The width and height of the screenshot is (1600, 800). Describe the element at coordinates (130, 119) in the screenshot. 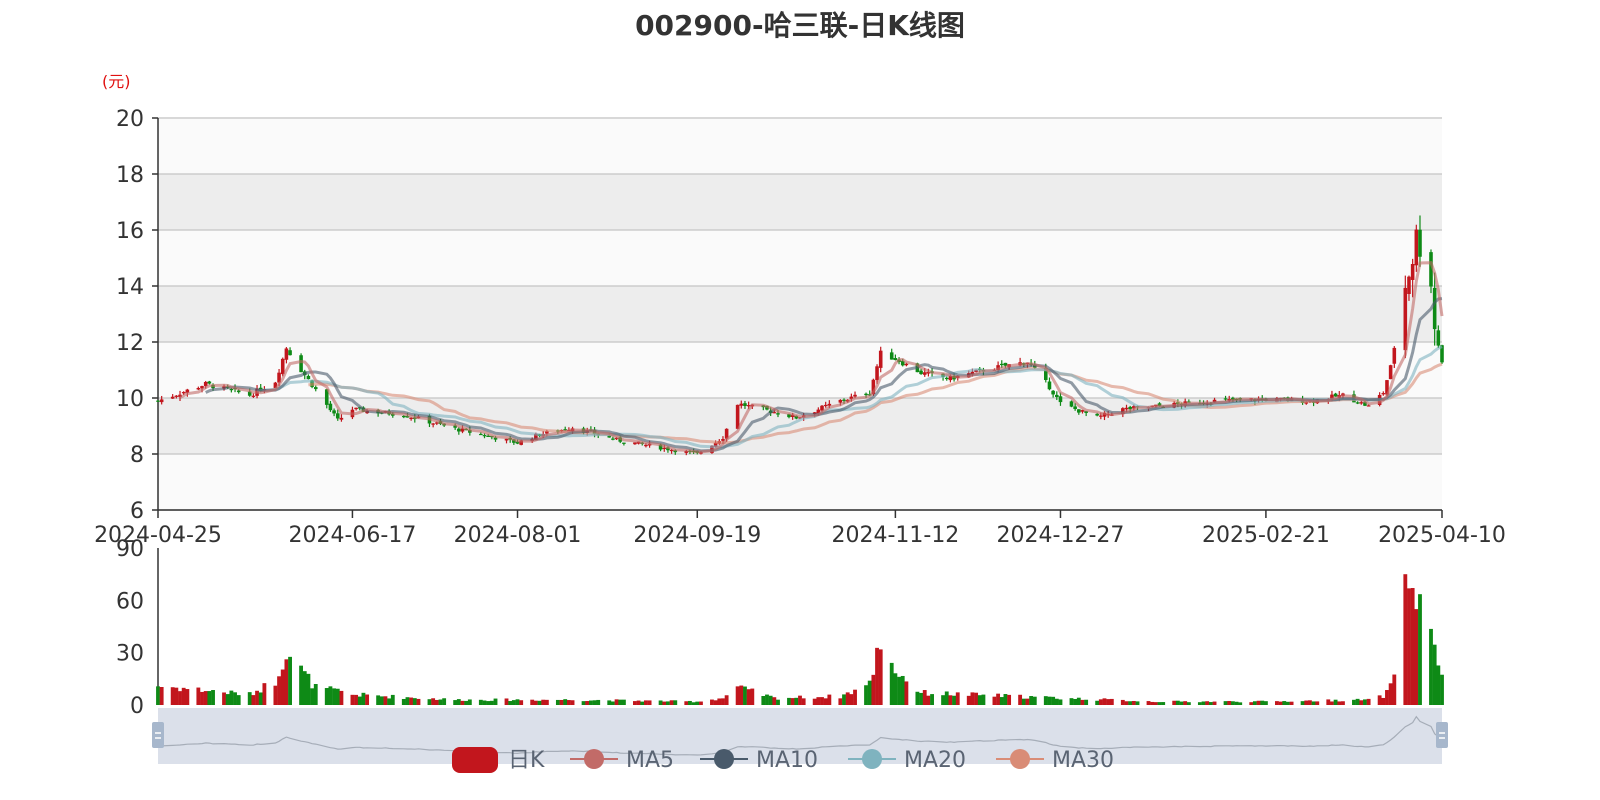

I see `y-tick-label: 20` at that location.